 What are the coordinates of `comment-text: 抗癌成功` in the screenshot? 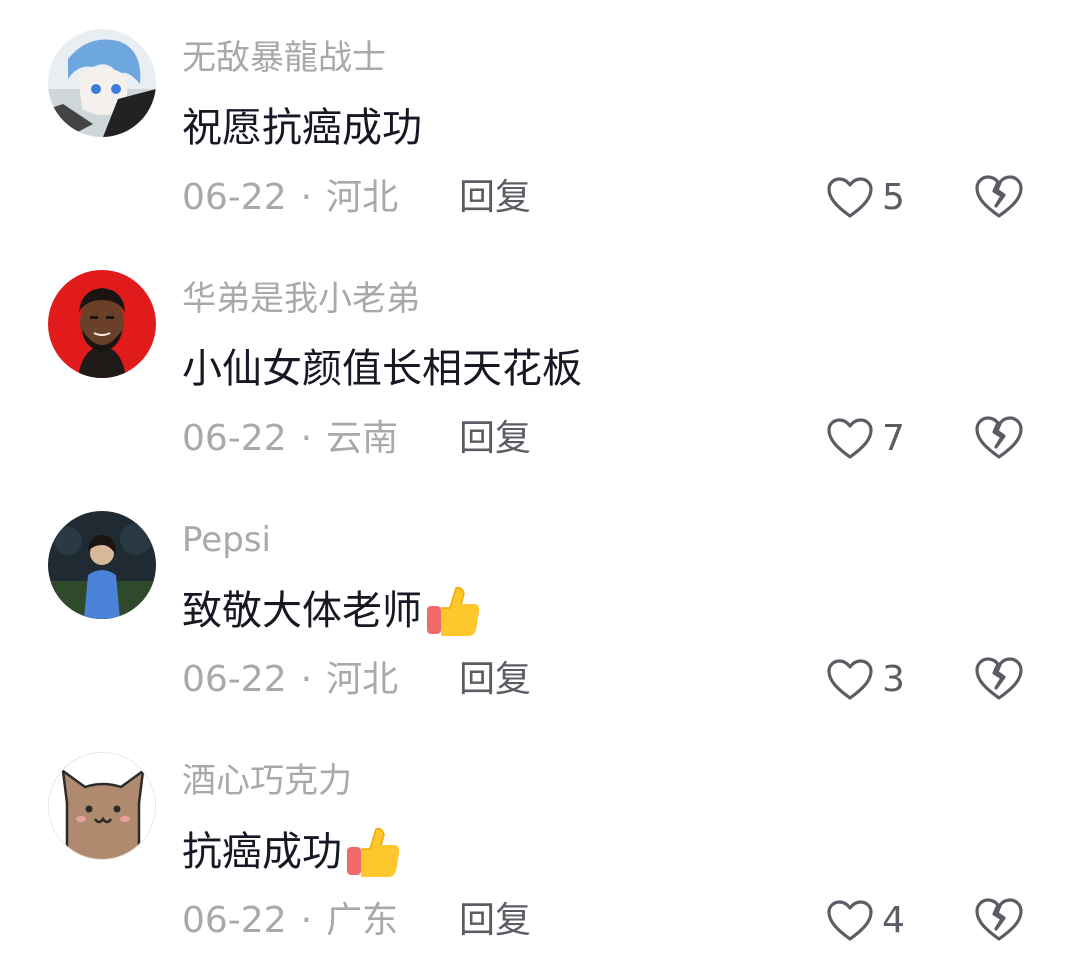 It's located at (292, 852).